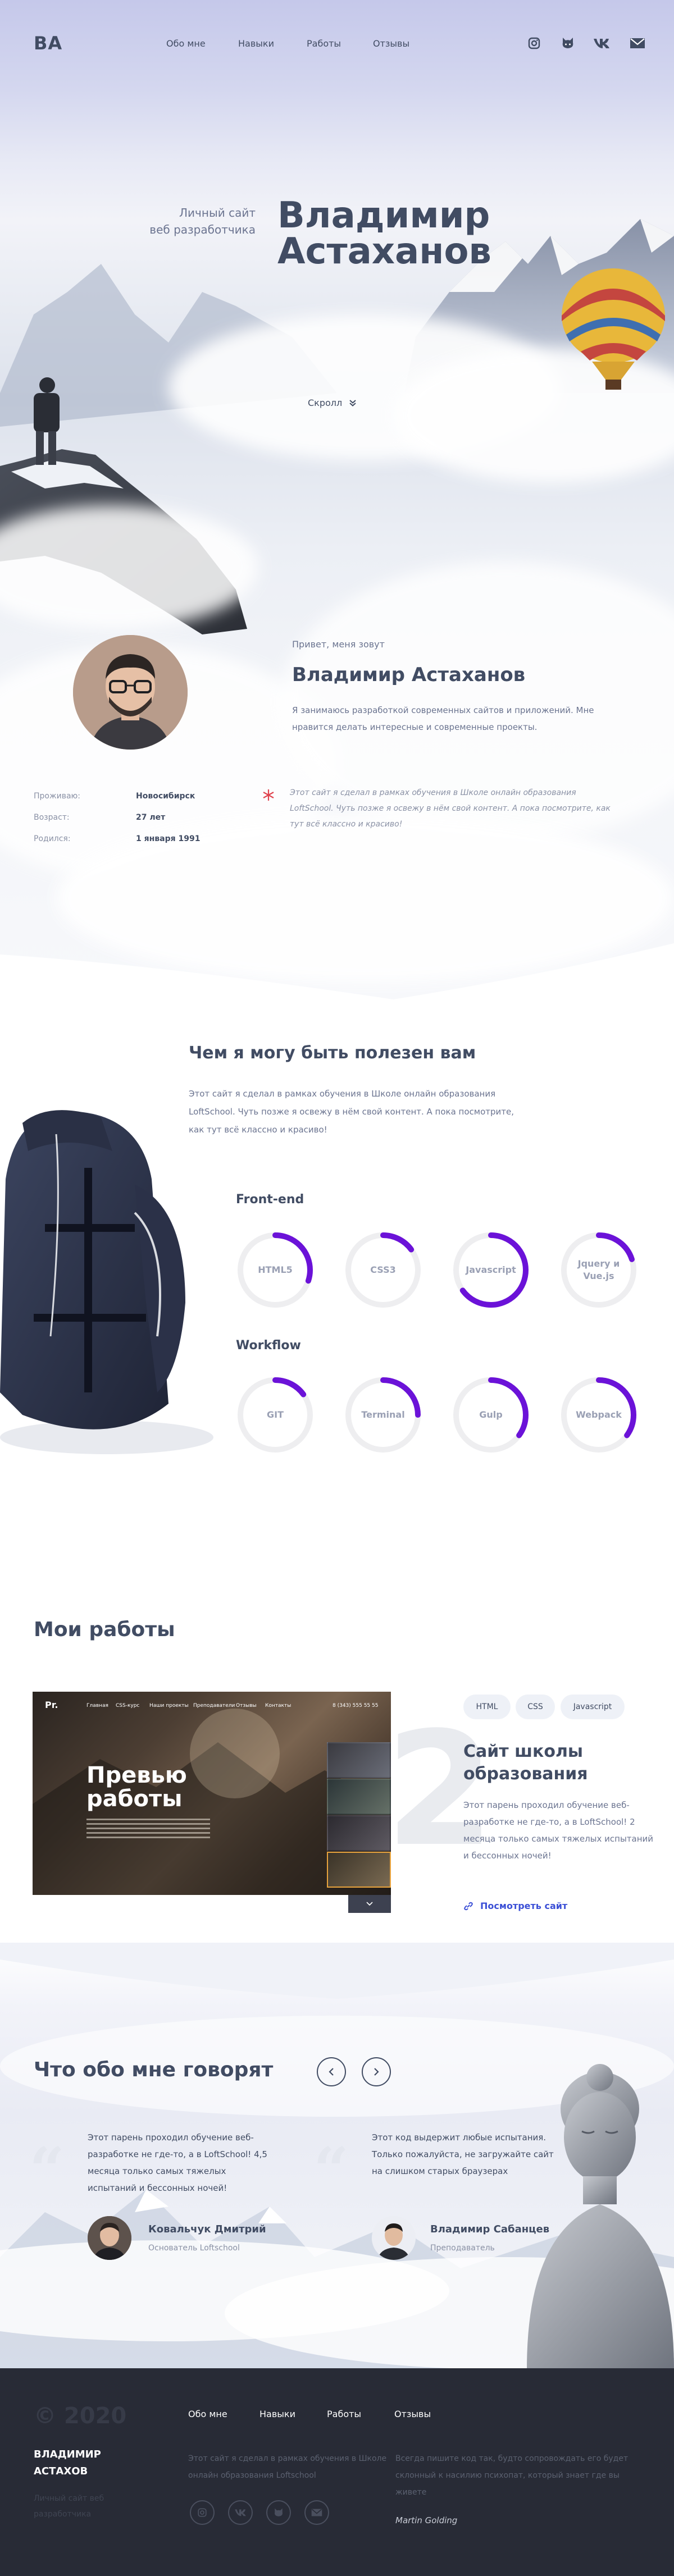 The height and width of the screenshot is (2576, 674). Describe the element at coordinates (383, 215) in the screenshot. I see `hero-name-line1: Владимир` at that location.